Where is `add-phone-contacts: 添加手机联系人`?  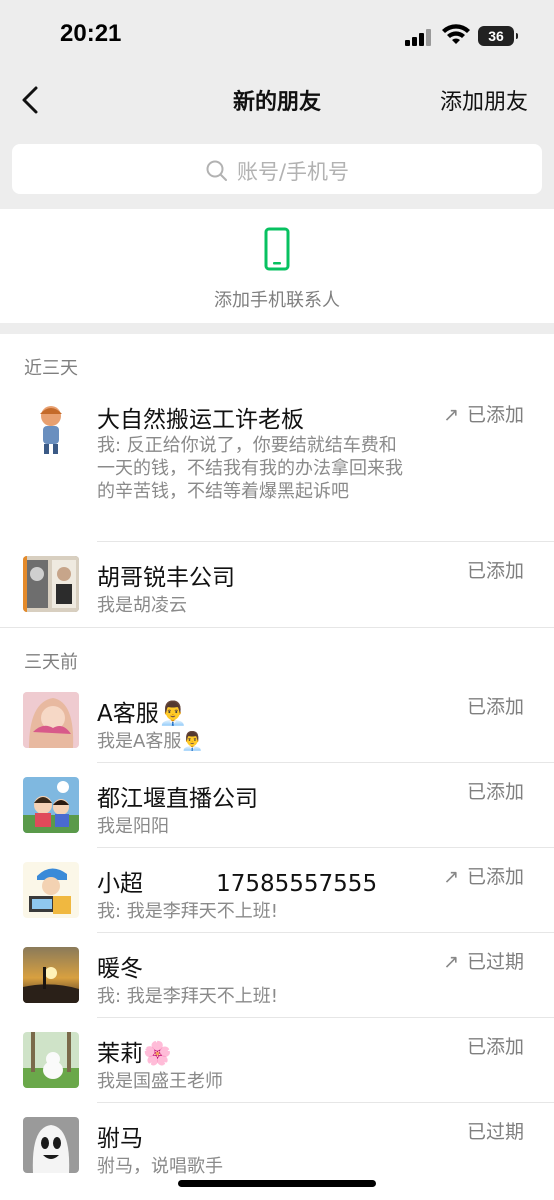
add-phone-contacts: 添加手机联系人 is located at coordinates (277, 266).